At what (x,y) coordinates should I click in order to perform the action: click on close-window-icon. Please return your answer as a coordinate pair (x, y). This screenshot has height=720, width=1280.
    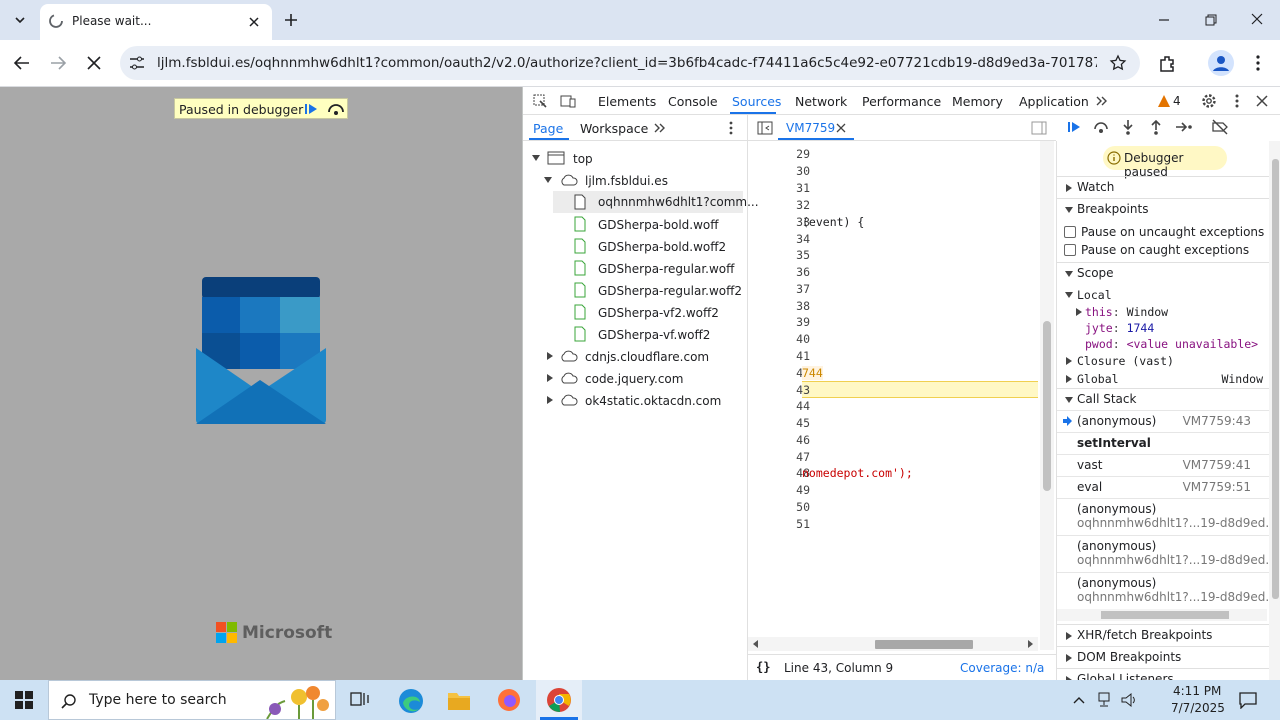
    Looking at the image, I should click on (1257, 20).